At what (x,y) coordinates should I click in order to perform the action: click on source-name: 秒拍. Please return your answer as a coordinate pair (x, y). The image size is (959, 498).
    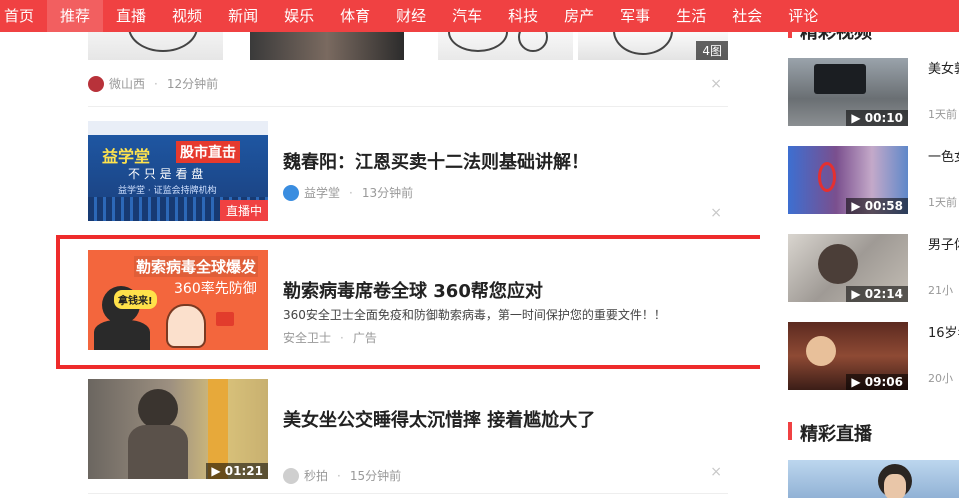
    Looking at the image, I should click on (316, 475).